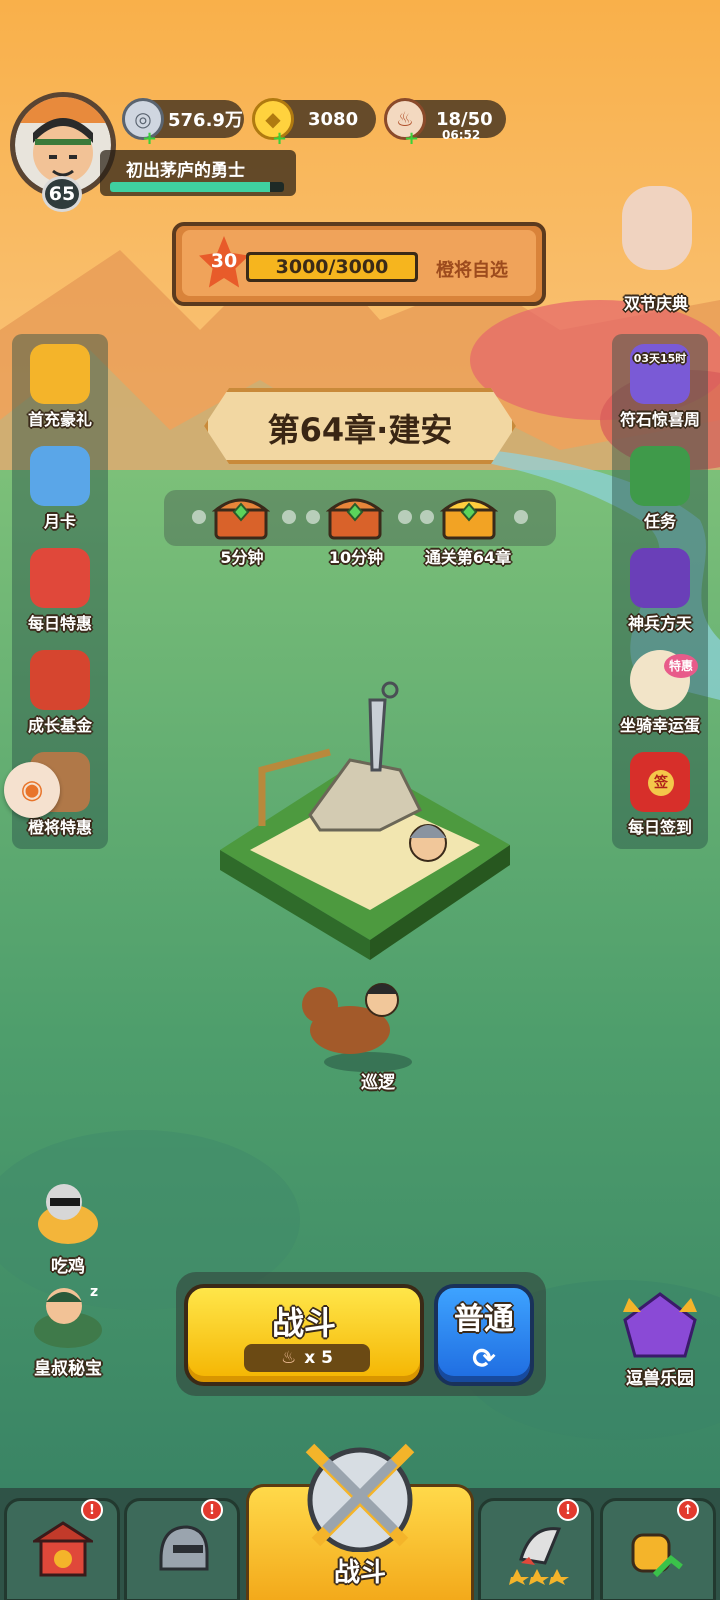 This screenshot has height=1600, width=720. What do you see at coordinates (68, 1369) in the screenshot?
I see `feature-label: 皇叔秘宝` at bounding box center [68, 1369].